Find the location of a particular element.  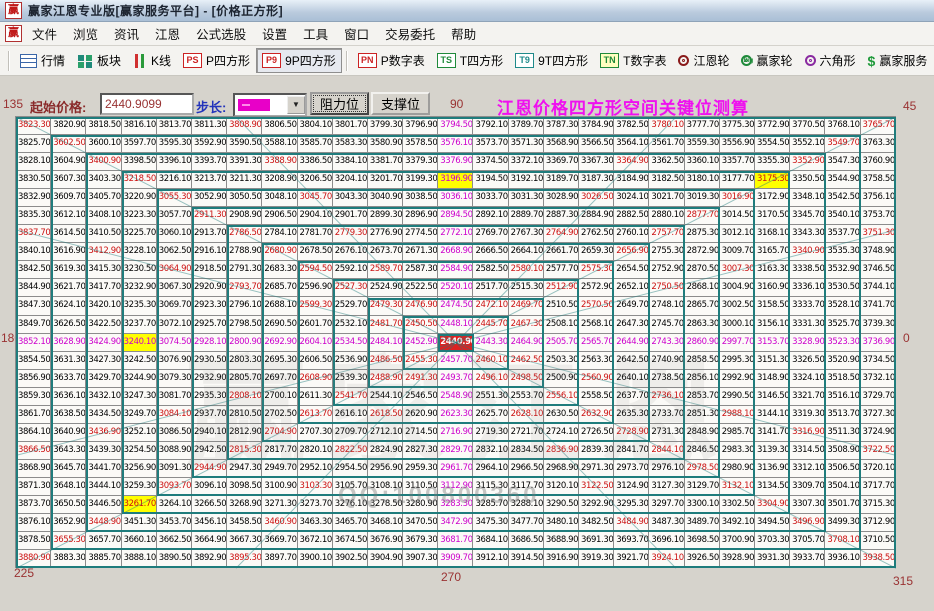

grid-cell: 3818.50 is located at coordinates (104, 126).